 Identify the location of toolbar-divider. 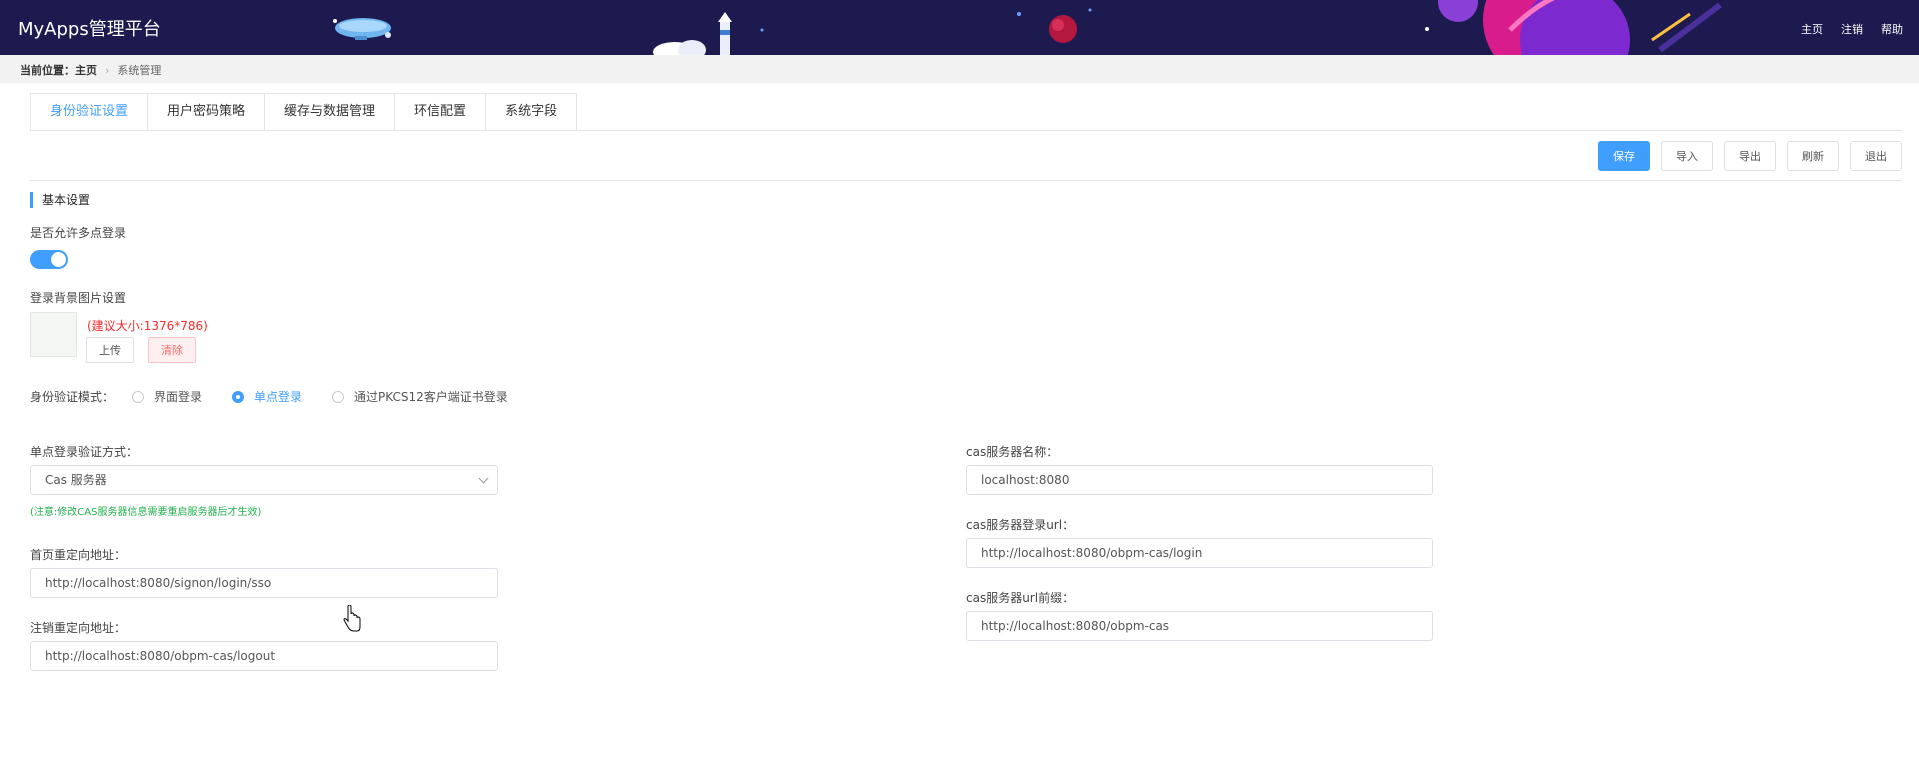
(966, 180).